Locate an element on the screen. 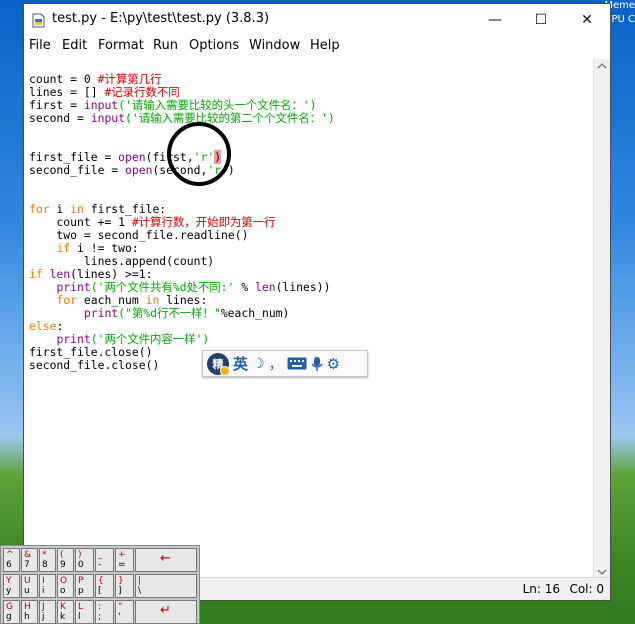  key-label: ↵ is located at coordinates (165, 610).